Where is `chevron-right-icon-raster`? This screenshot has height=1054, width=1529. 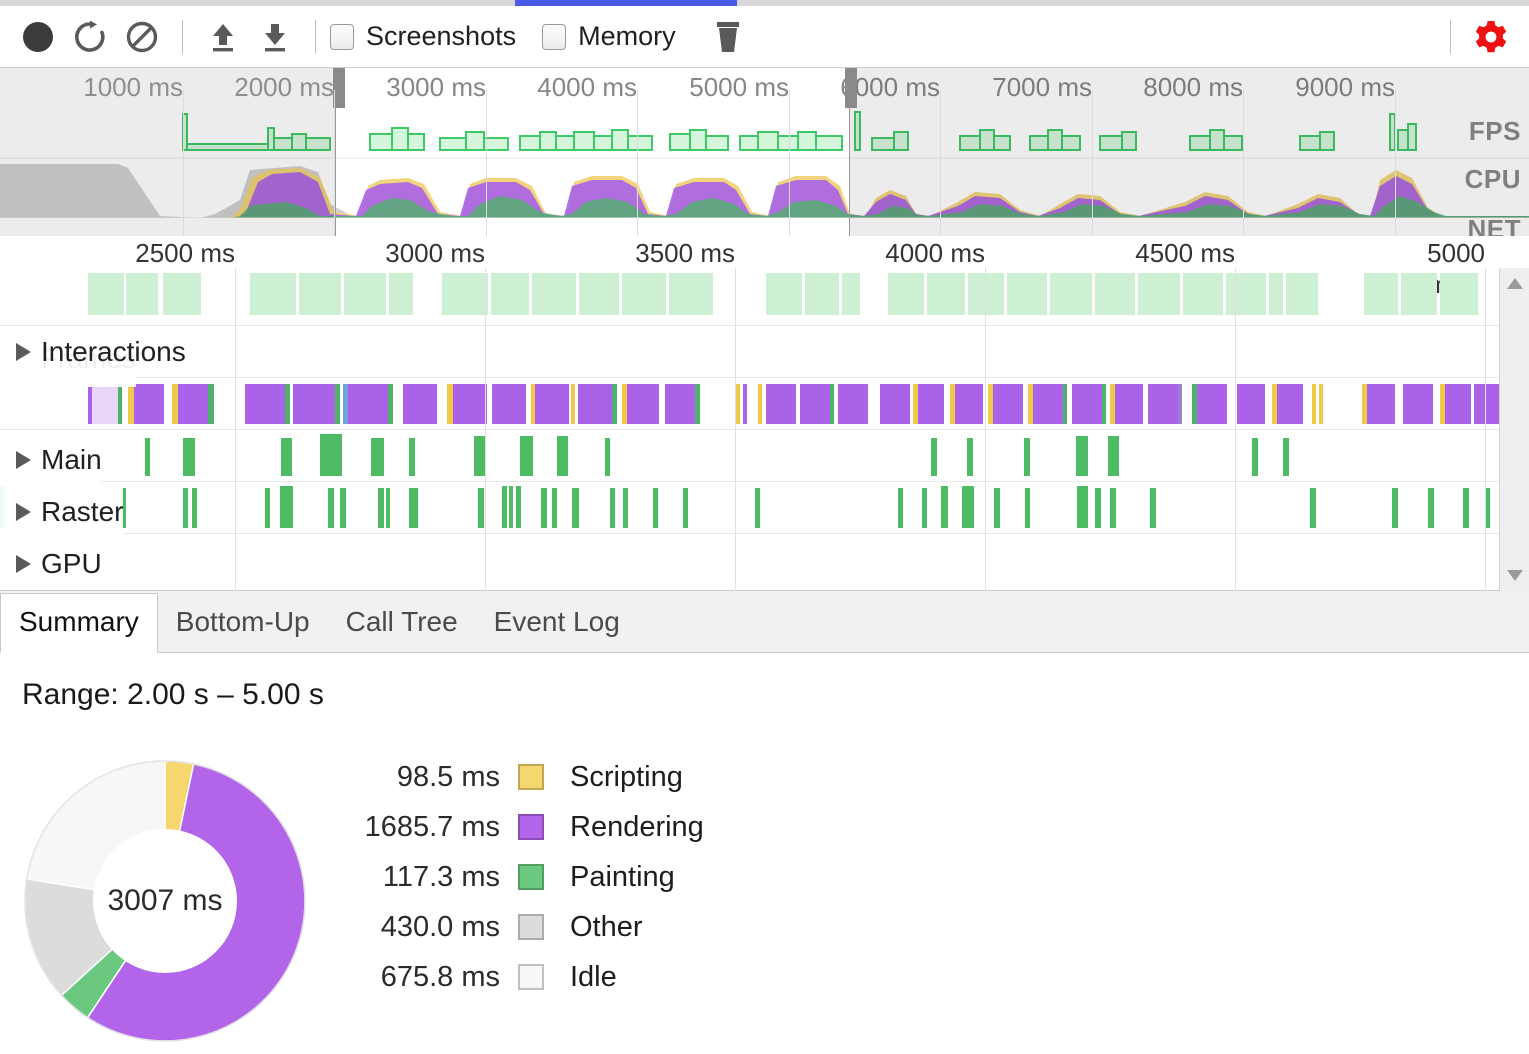
chevron-right-icon-raster is located at coordinates (23, 511).